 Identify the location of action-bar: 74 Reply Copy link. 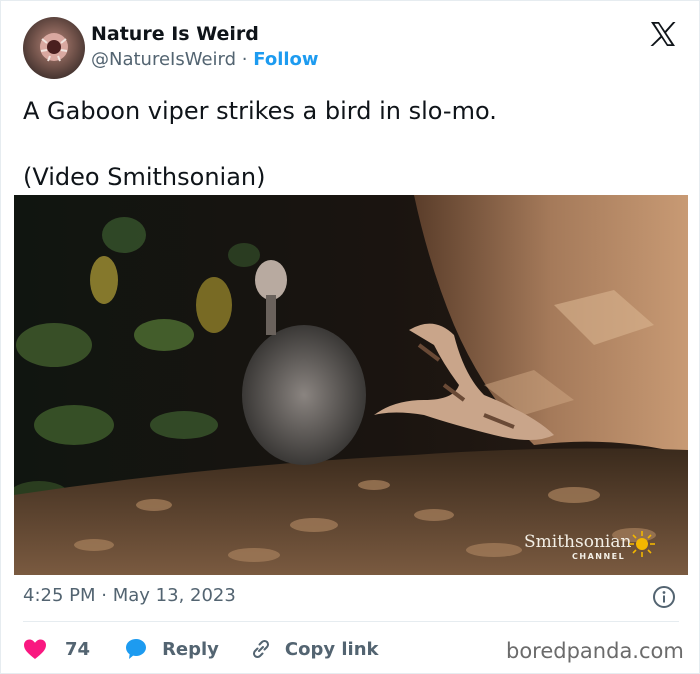
(201, 649).